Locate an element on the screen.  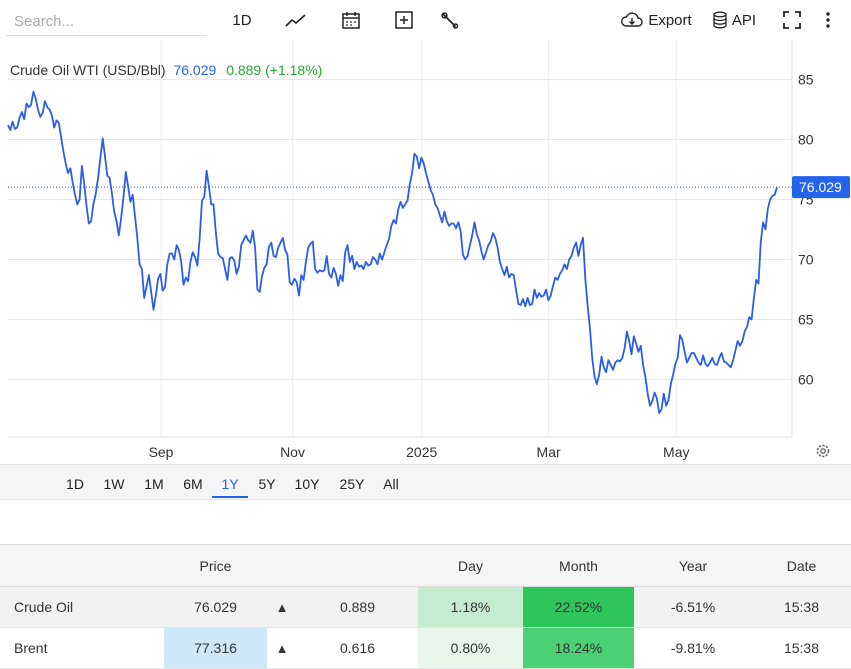
range-selector: 1D 1W 1M 6M 1Y 5Y 10Y 25Y All is located at coordinates (425, 482).